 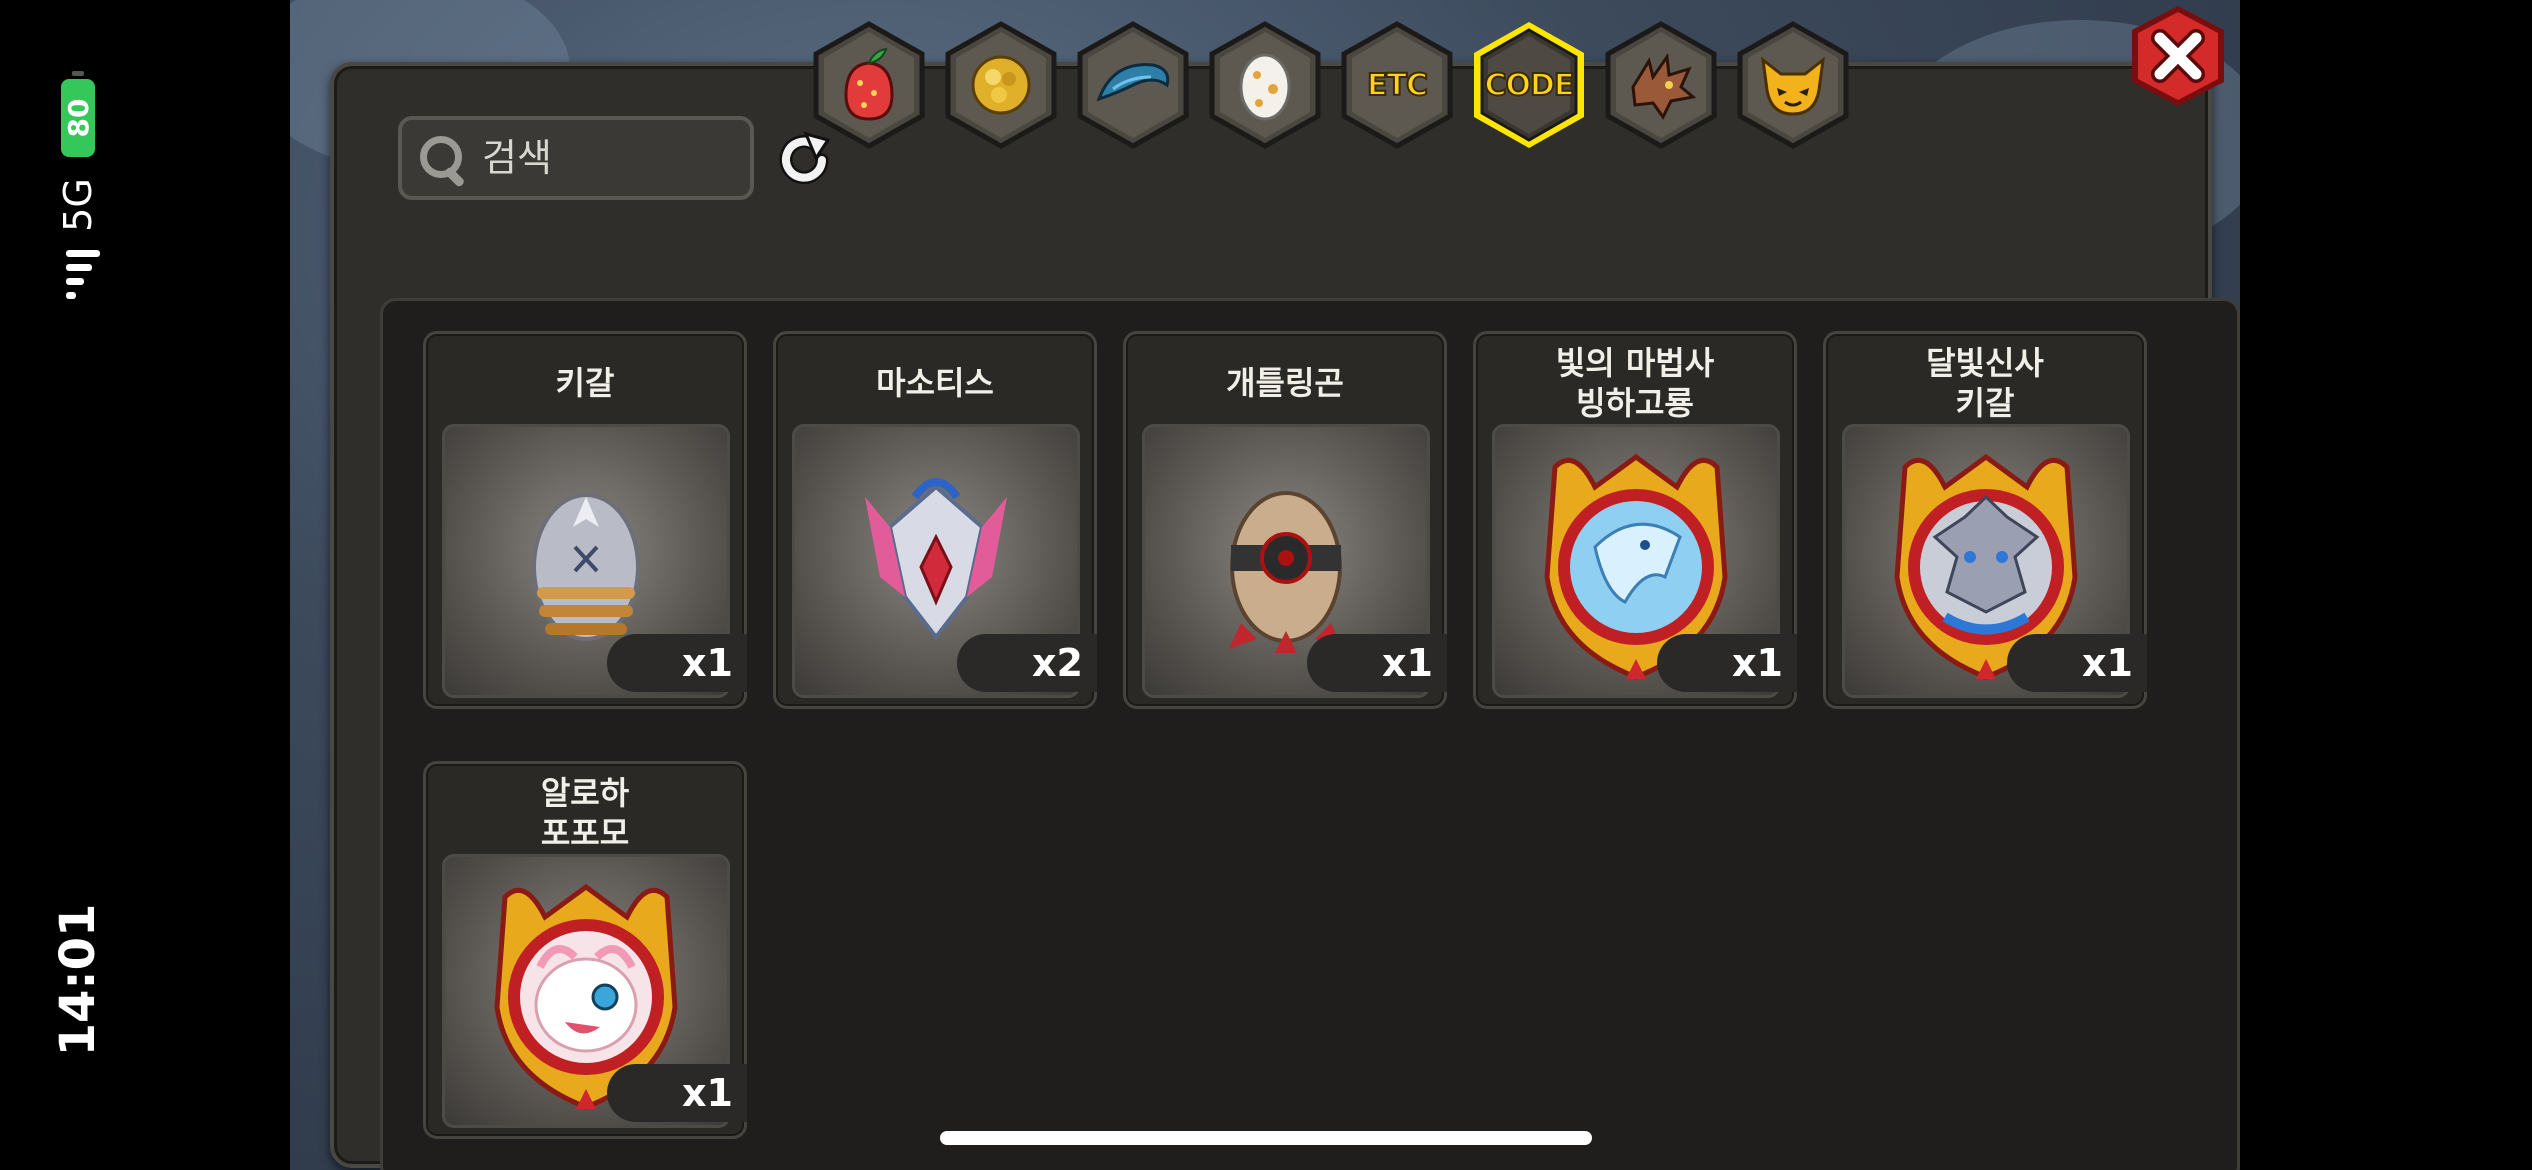 I want to click on battery-icon: 80, so click(x=78, y=118).